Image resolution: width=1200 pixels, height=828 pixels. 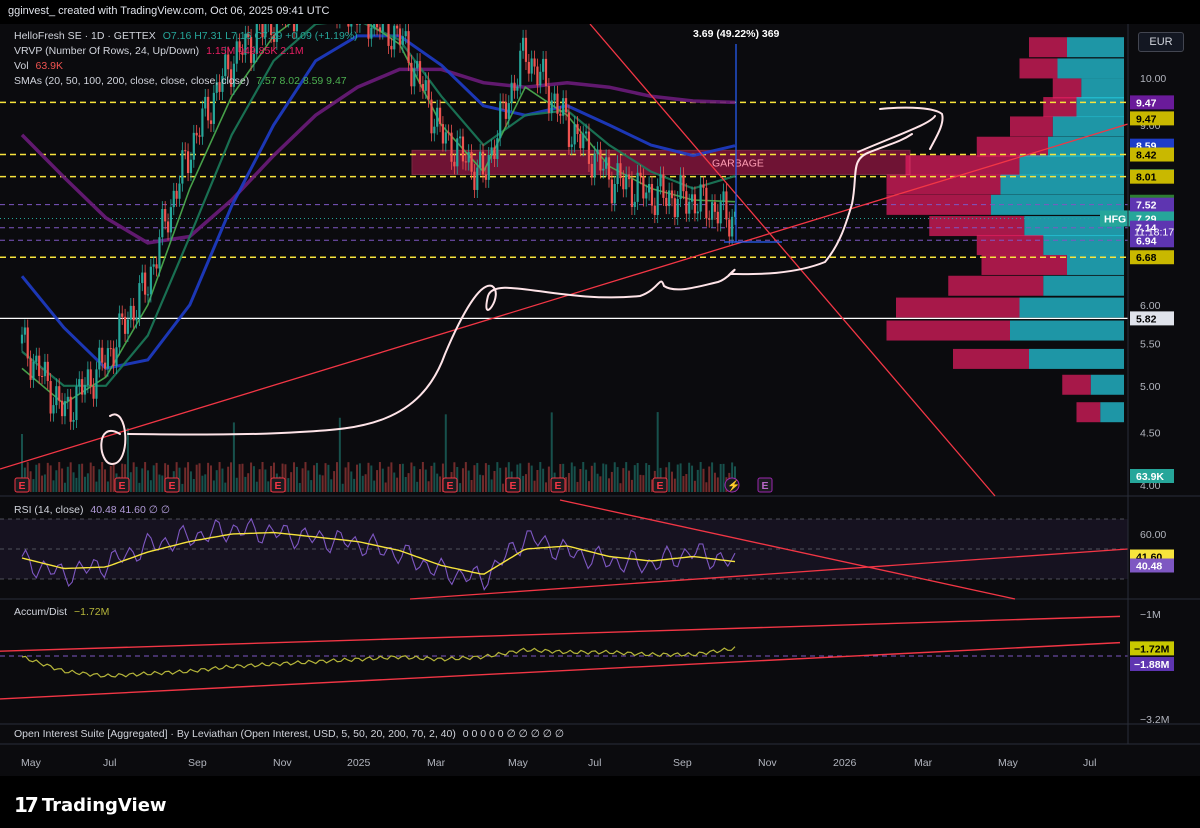 What do you see at coordinates (1152, 648) in the screenshot?
I see `ad-value-tag: −1.72M` at bounding box center [1152, 648].